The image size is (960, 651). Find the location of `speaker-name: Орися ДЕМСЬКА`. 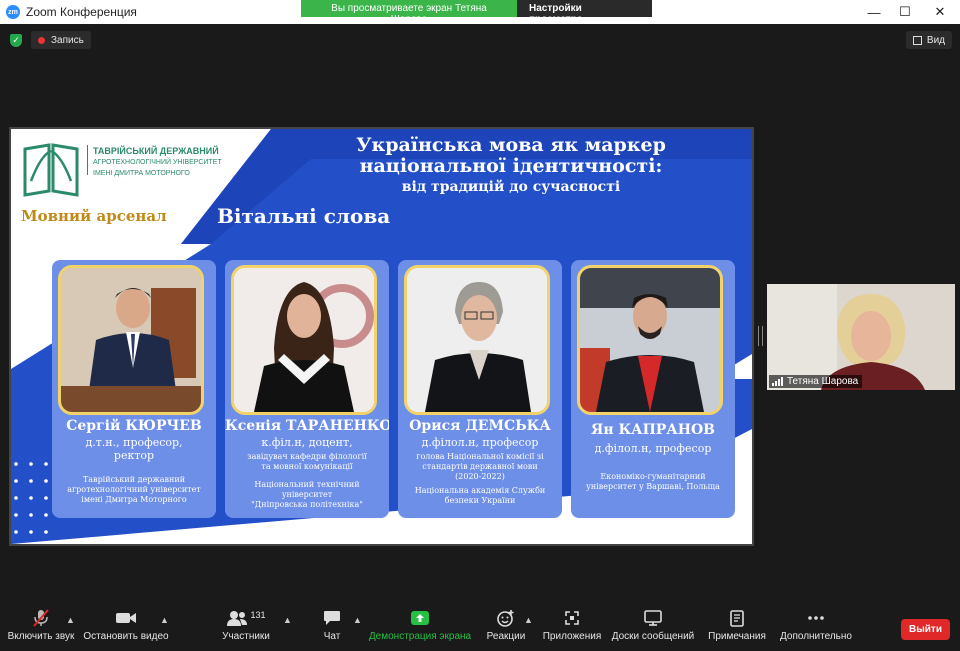

speaker-name: Орися ДЕМСЬКА is located at coordinates (480, 426).